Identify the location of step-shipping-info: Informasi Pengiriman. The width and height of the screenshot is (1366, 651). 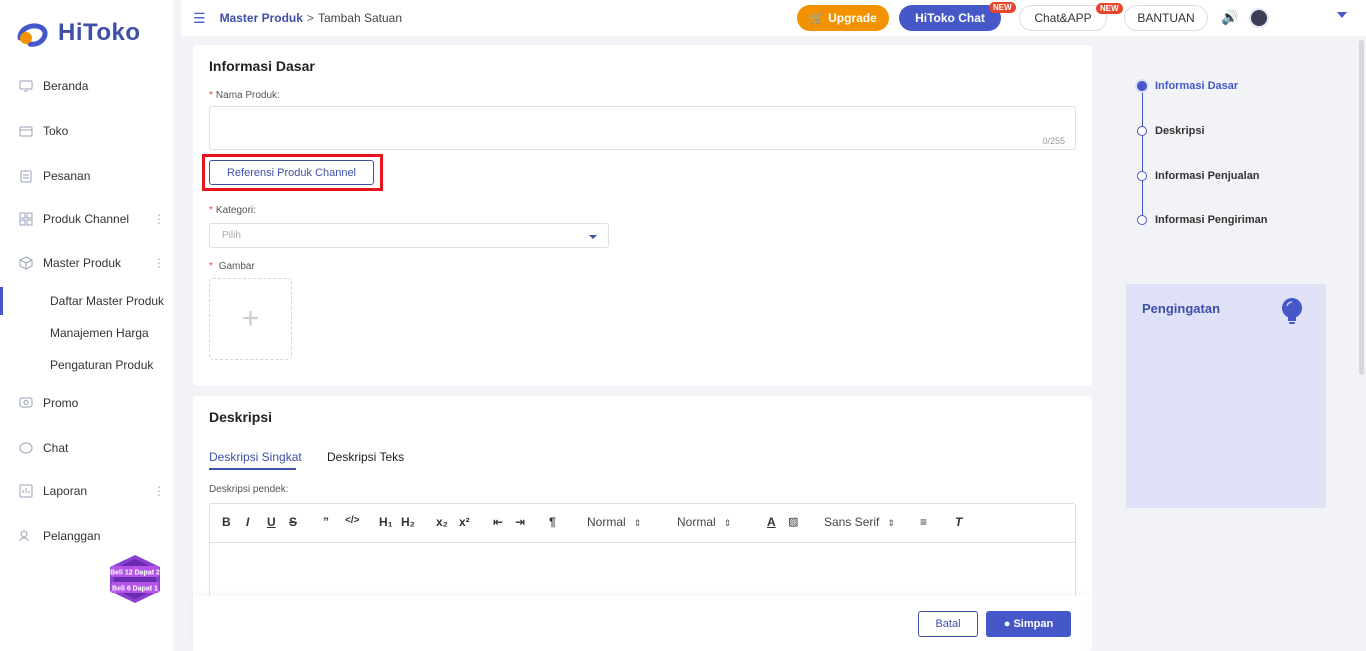
(1202, 220).